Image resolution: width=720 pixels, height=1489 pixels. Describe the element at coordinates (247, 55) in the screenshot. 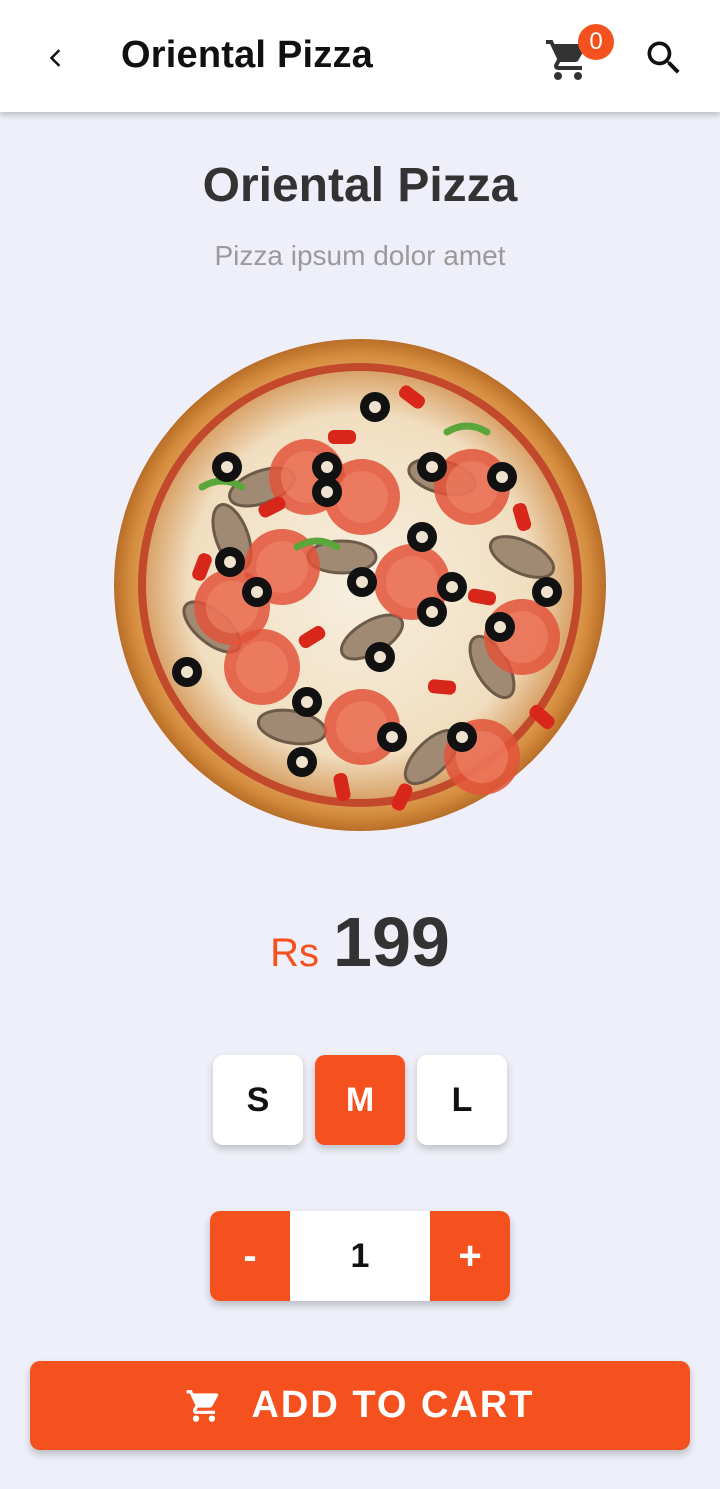

I see `app-bar-title: Oriental Pizza` at that location.